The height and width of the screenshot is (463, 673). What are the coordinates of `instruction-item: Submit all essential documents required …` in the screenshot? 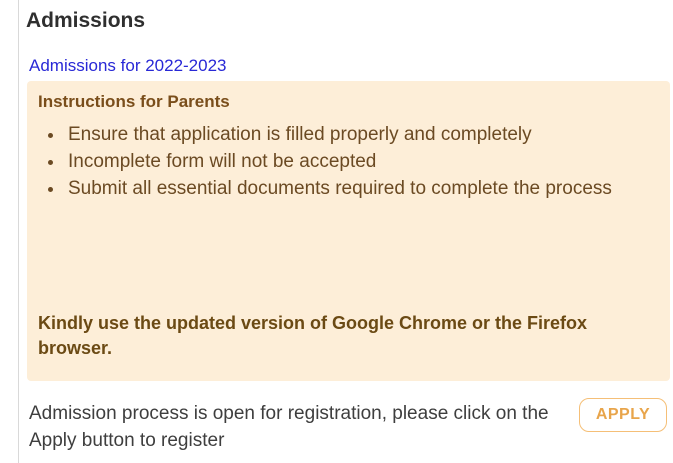 It's located at (348, 188).